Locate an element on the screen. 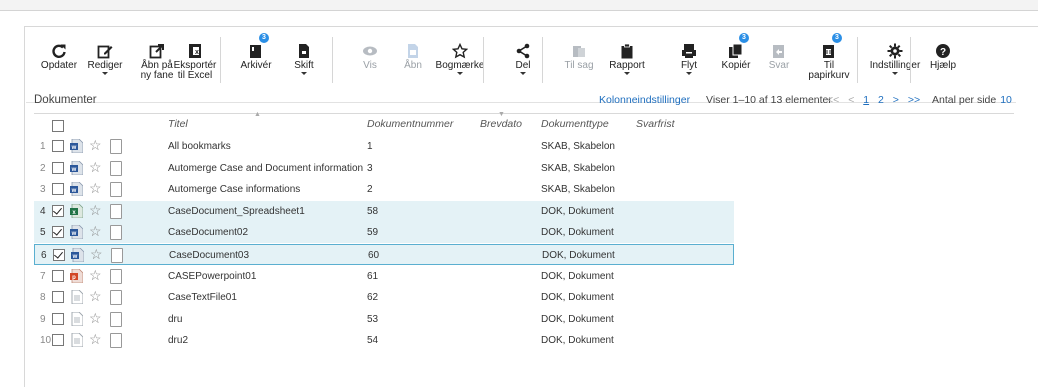 The width and height of the screenshot is (1038, 387). toolbar-refresh-button: Opdater is located at coordinates (59, 64).